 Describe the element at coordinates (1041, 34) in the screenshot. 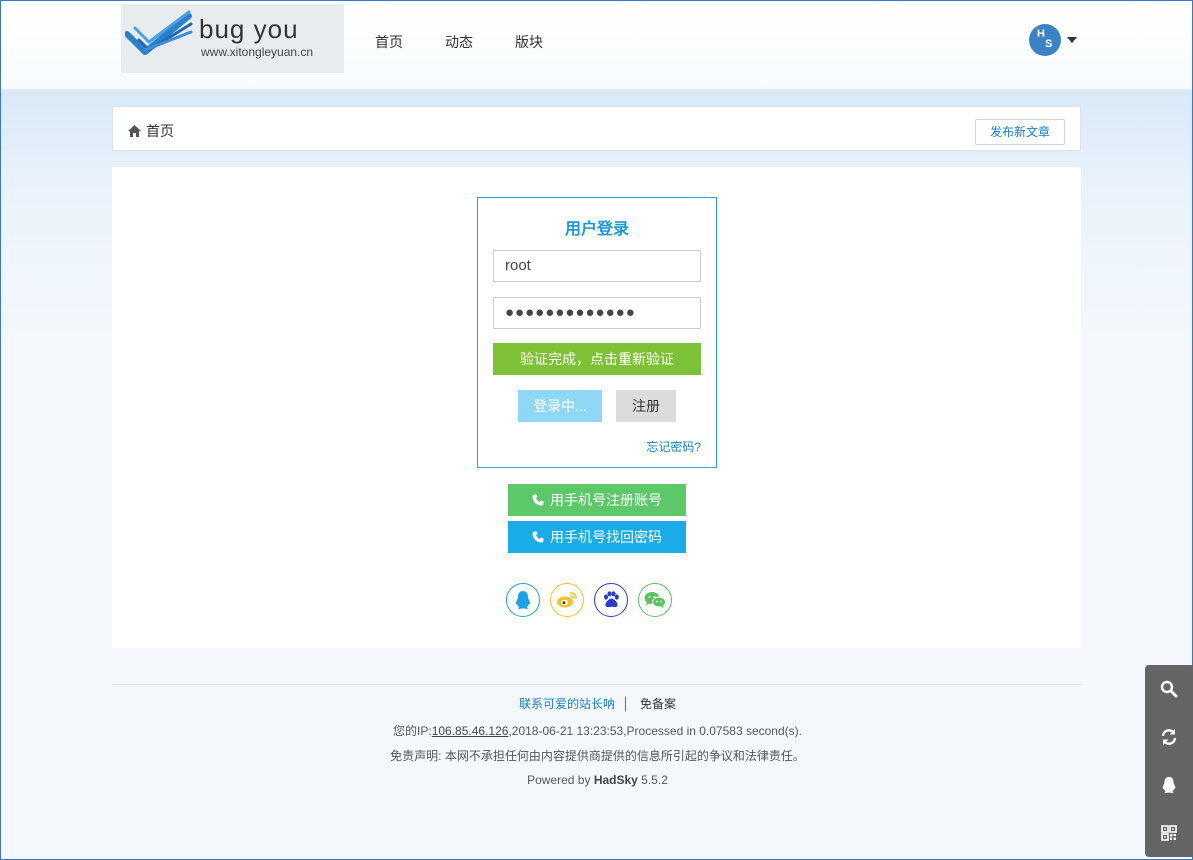

I see `avatar-letter-h: H` at that location.